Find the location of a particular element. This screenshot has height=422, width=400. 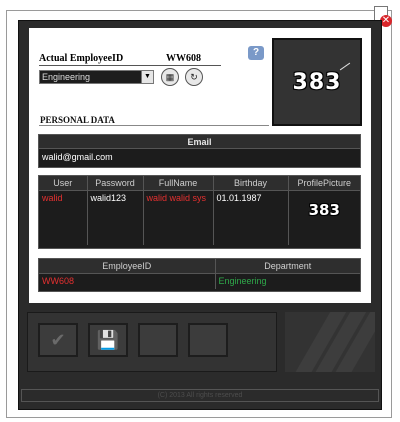

status-bar: (C) 2013 All rights reserved is located at coordinates (200, 395).